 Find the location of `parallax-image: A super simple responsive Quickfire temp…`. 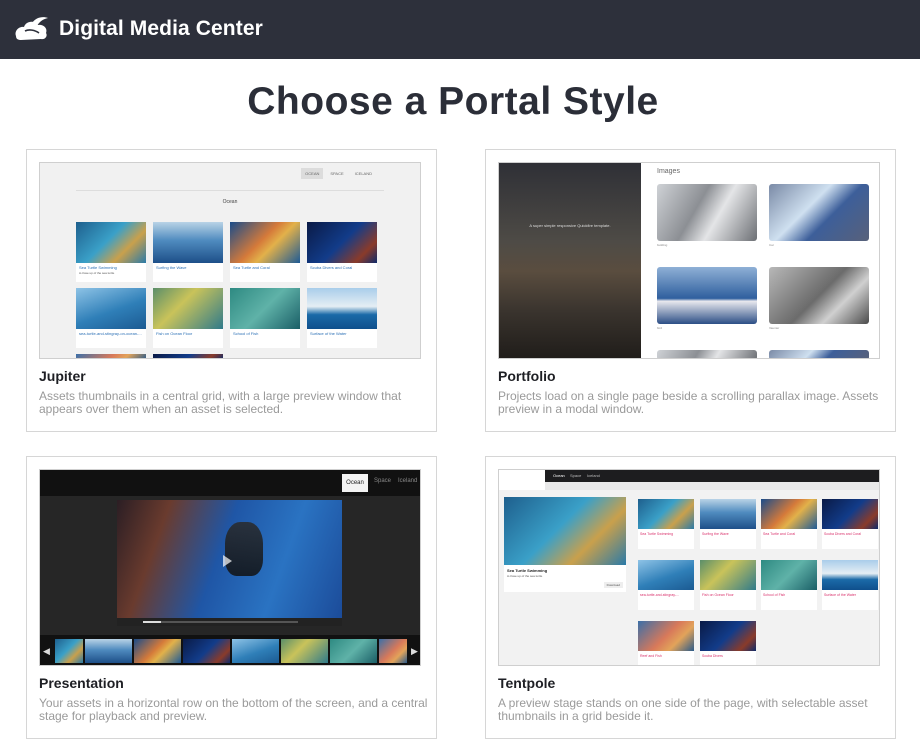

parallax-image: A super simple responsive Quickfire temp… is located at coordinates (570, 260).